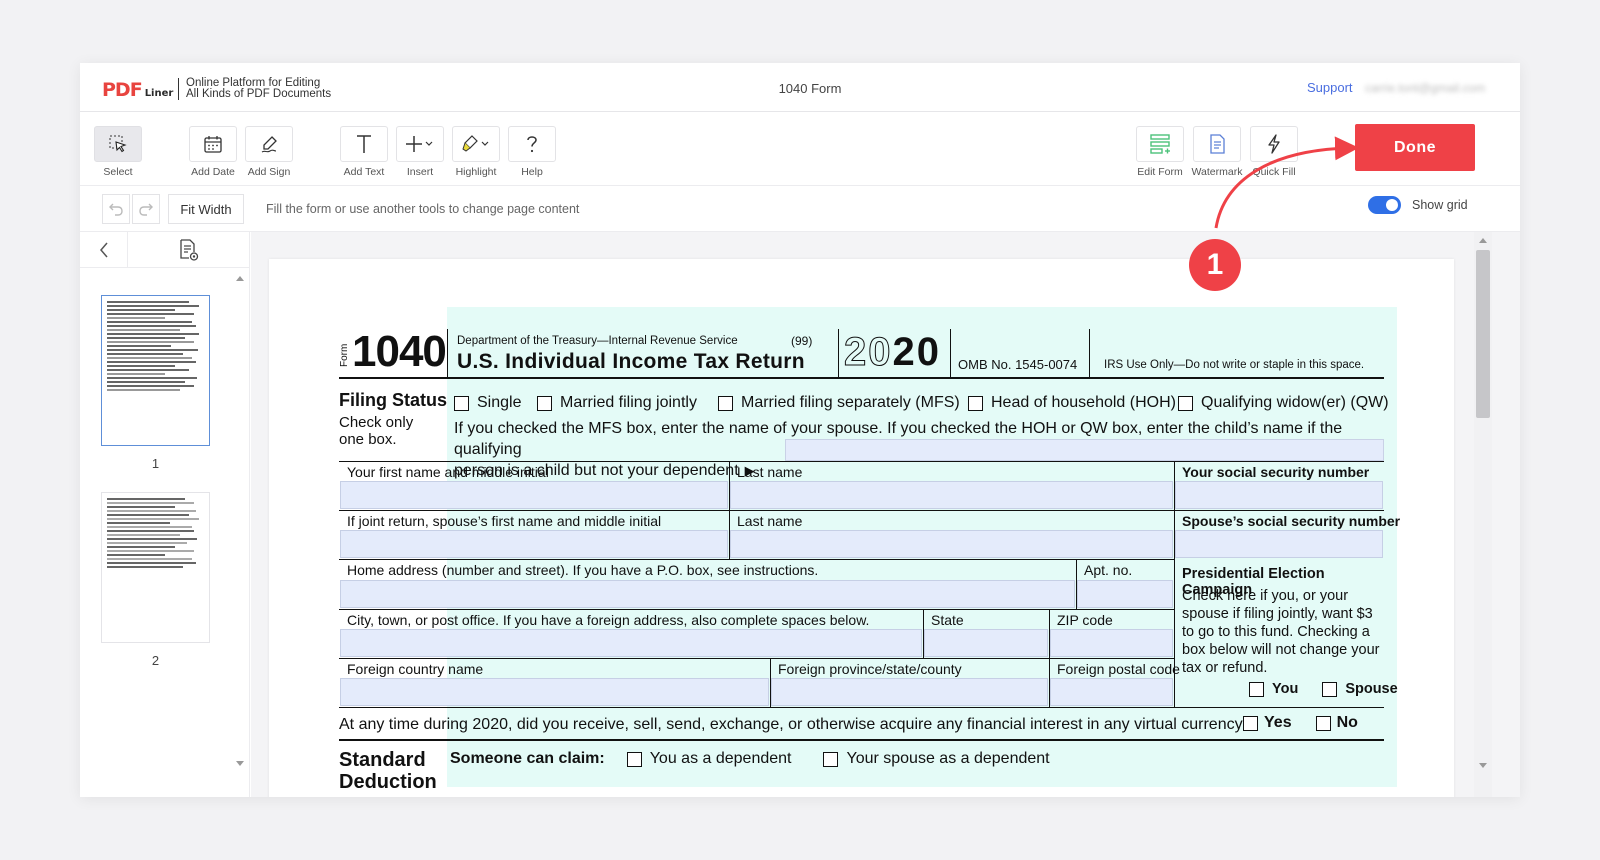 The width and height of the screenshot is (1600, 860). I want to click on spouse-last-name-field: Last name, so click(951, 534).